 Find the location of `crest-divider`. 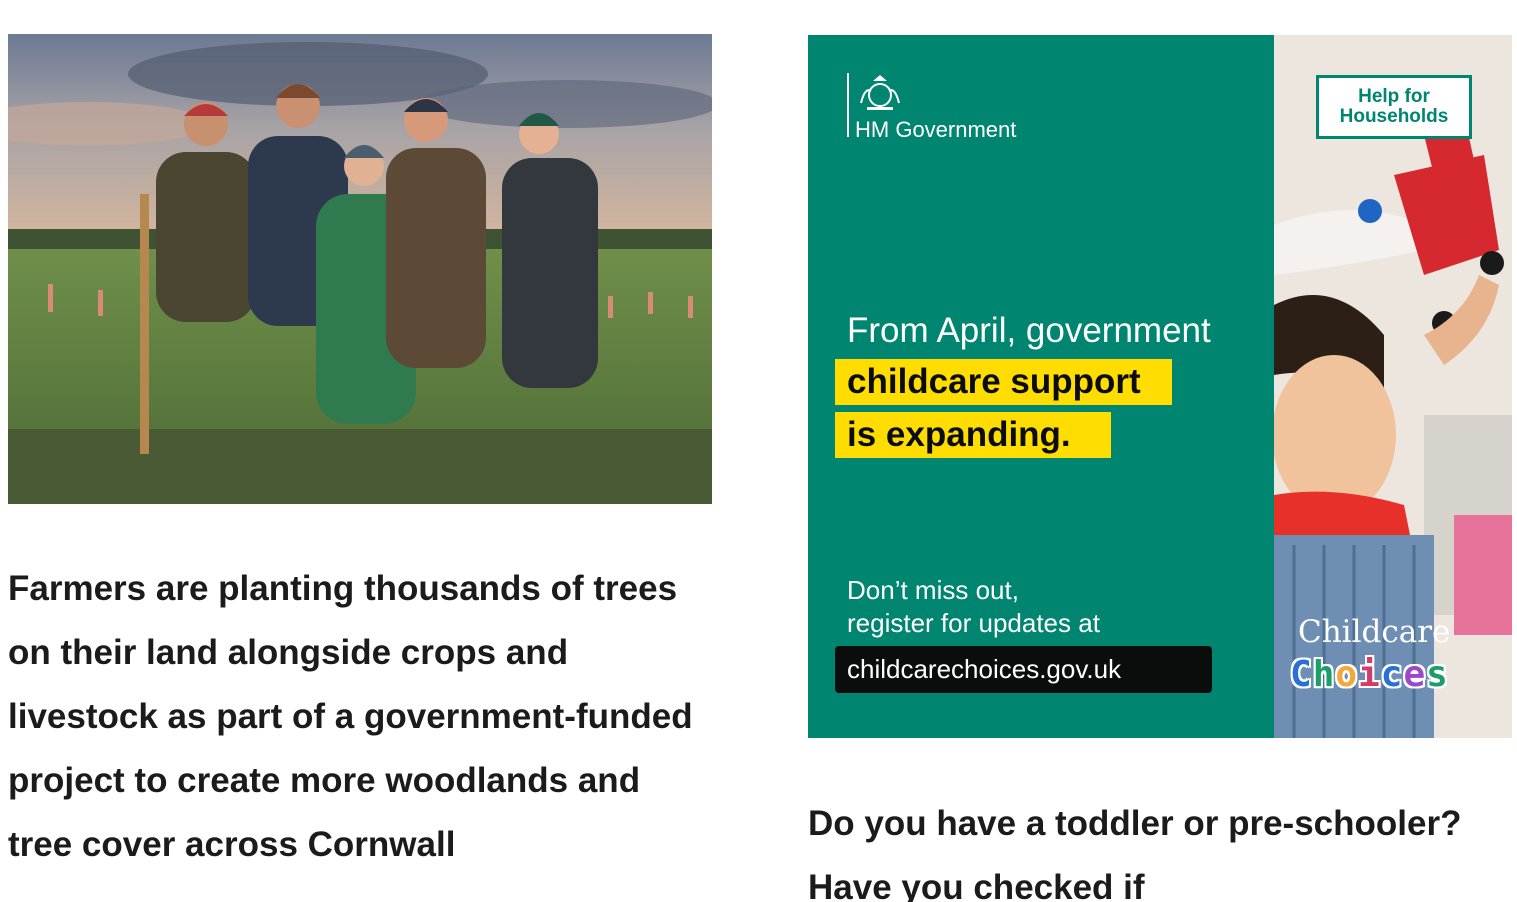

crest-divider is located at coordinates (848, 105).